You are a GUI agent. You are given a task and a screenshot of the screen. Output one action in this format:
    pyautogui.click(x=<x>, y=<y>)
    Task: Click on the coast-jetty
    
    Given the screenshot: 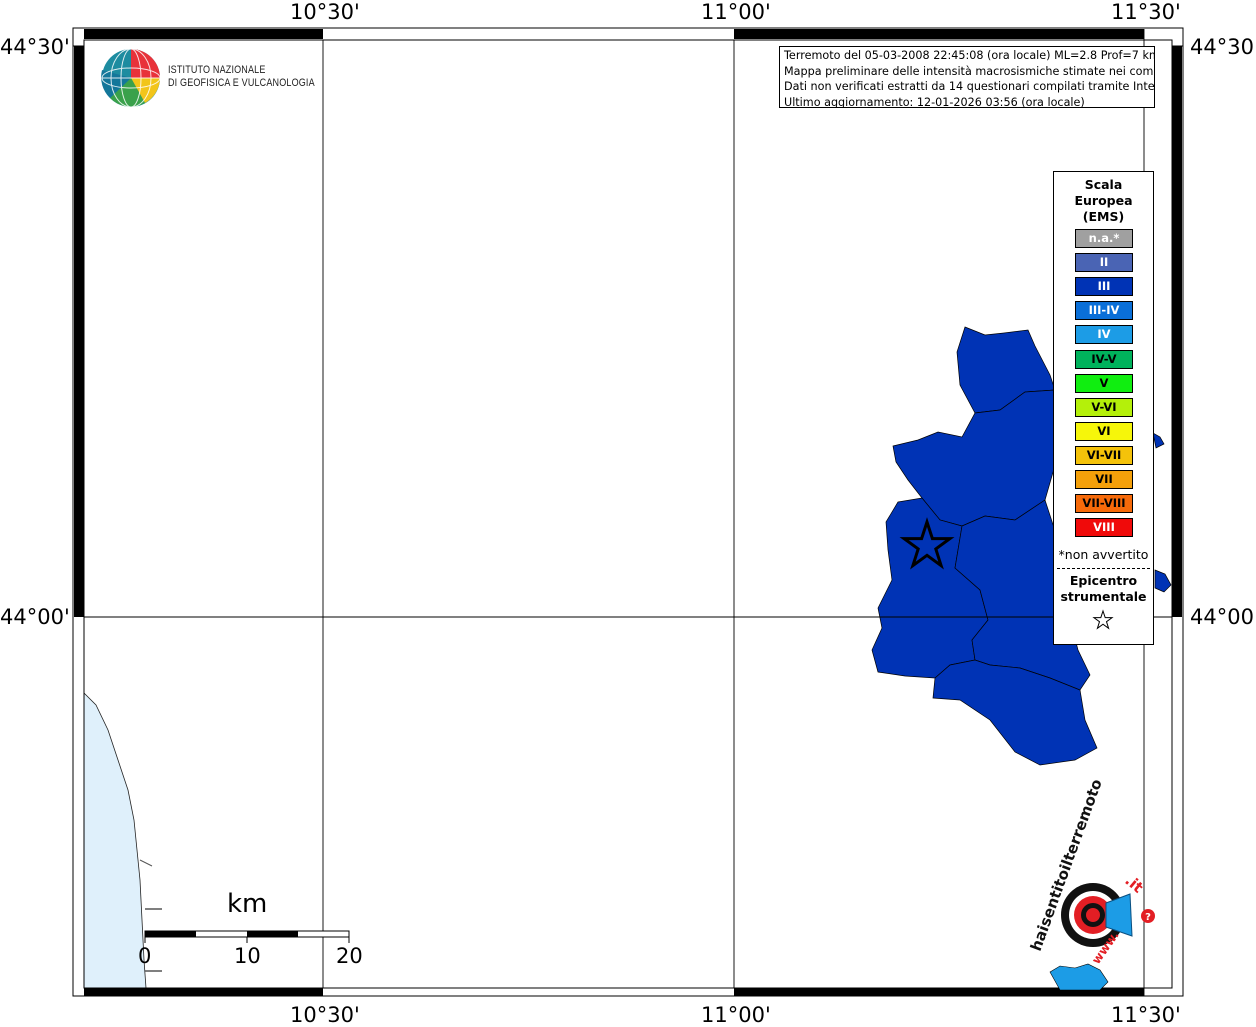 What is the action you would take?
    pyautogui.click(x=146, y=863)
    